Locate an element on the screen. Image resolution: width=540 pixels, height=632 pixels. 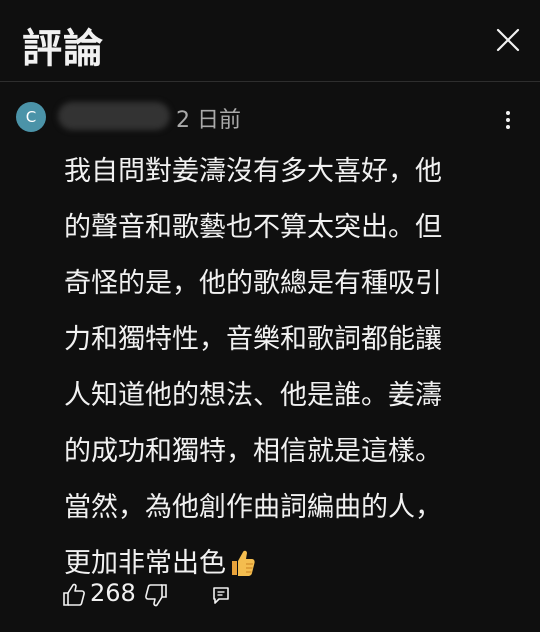
thumbs-up-icon is located at coordinates (74, 594).